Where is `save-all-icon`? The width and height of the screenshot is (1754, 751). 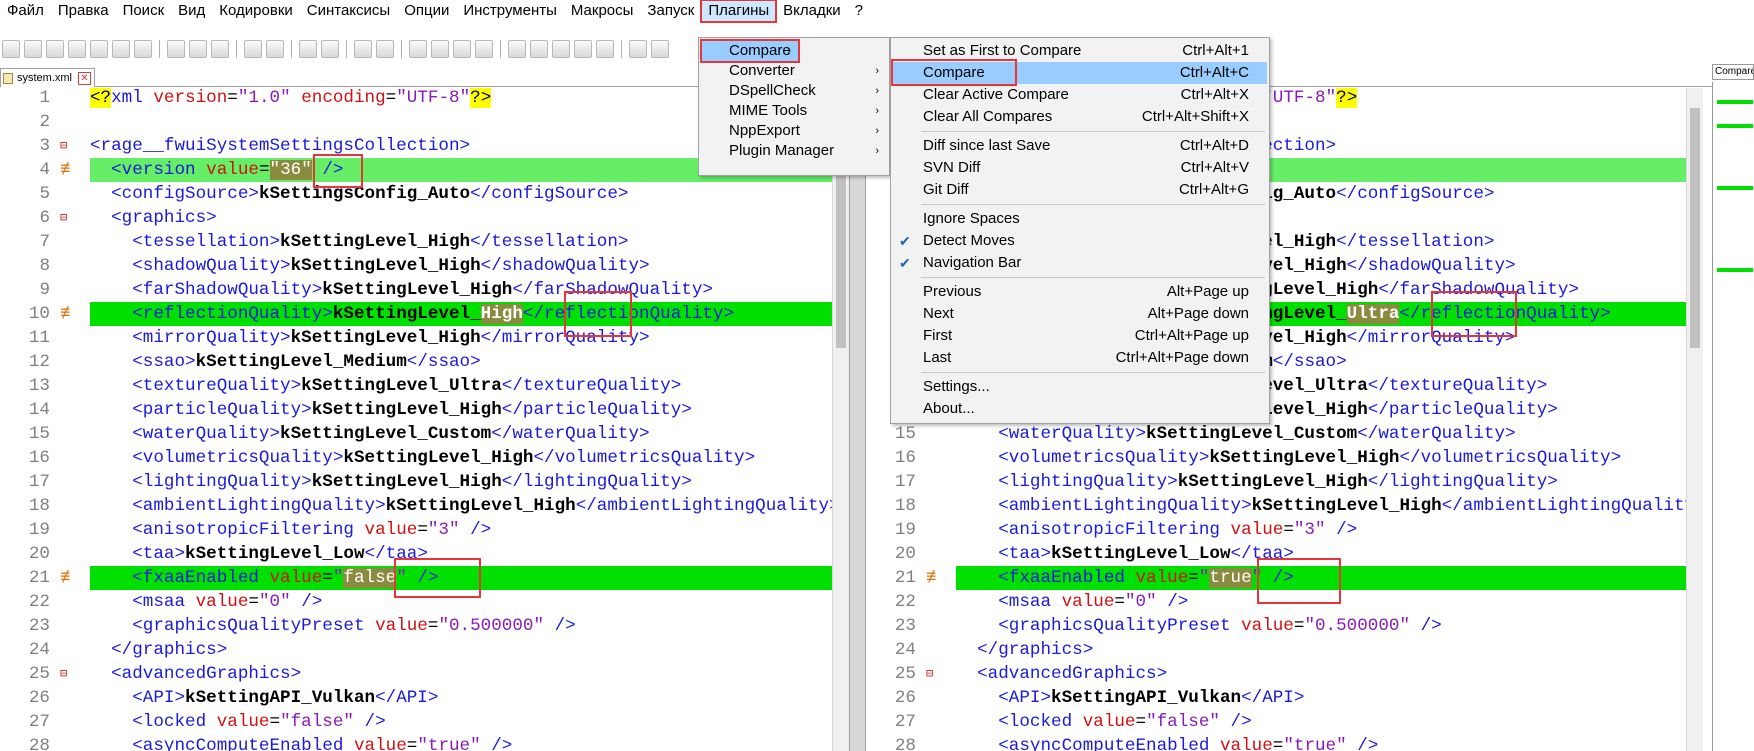 save-all-icon is located at coordinates (77, 49).